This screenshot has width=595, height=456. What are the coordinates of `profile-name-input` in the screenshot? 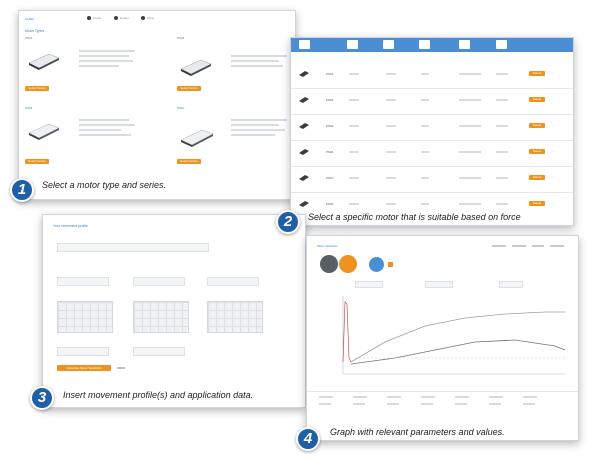 It's located at (133, 247).